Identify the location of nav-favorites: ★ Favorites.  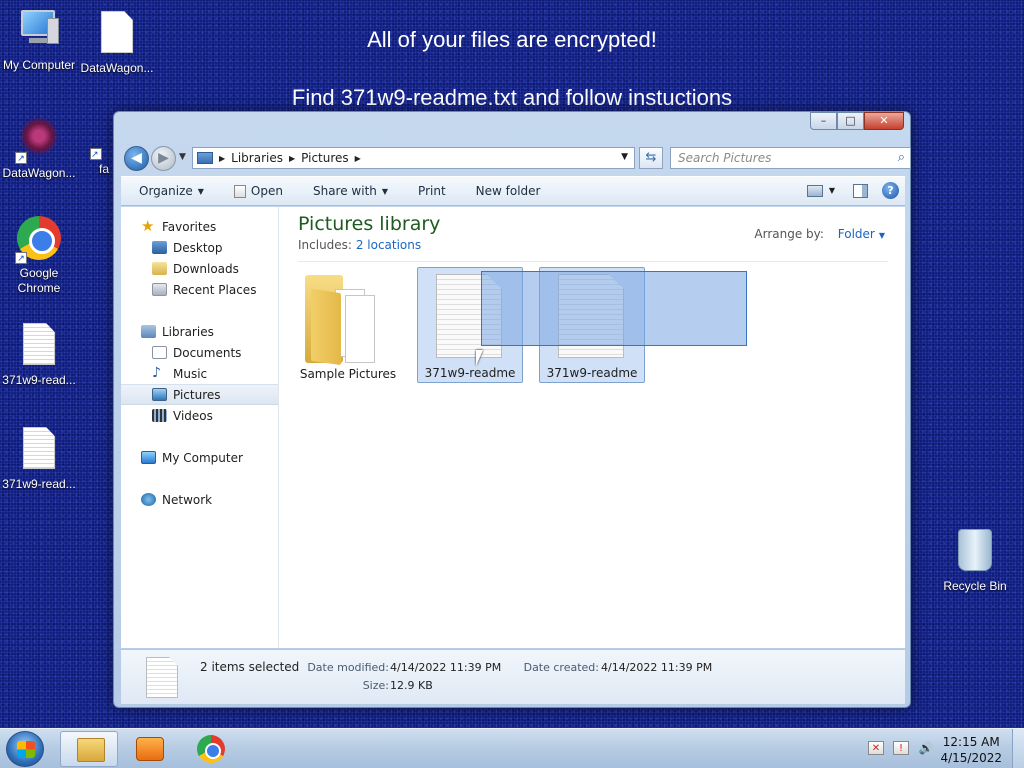
(199, 226).